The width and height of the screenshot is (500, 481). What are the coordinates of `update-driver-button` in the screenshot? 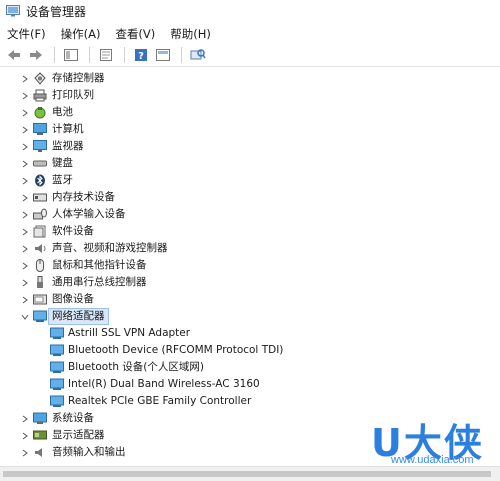 It's located at (106, 55).